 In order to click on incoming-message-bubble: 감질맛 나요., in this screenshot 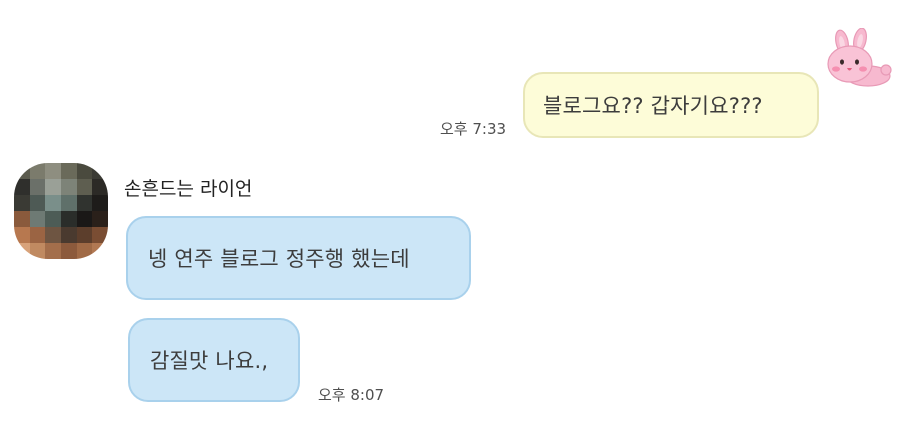, I will do `click(214, 360)`.